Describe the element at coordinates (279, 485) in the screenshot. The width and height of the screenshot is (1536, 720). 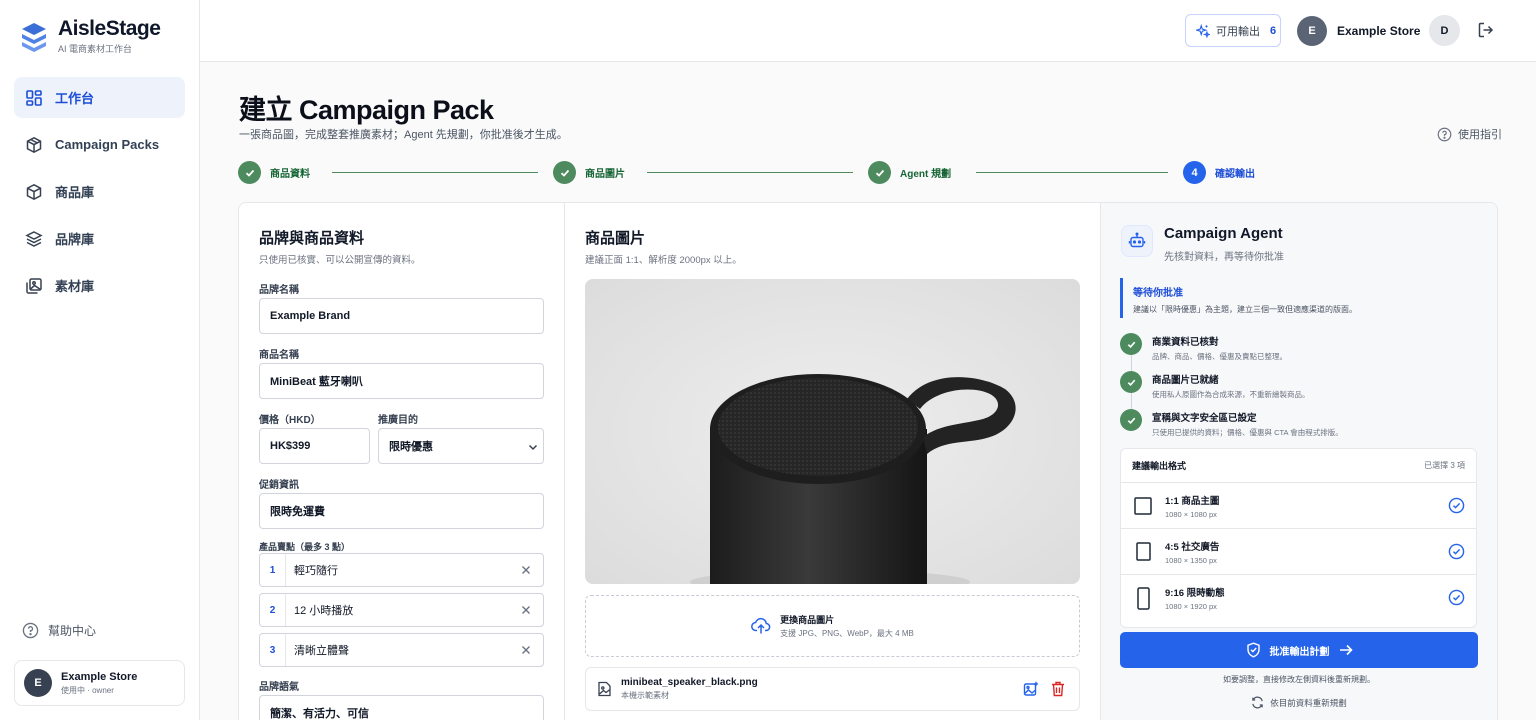
I see `promo-label: 促銷資訊` at that location.